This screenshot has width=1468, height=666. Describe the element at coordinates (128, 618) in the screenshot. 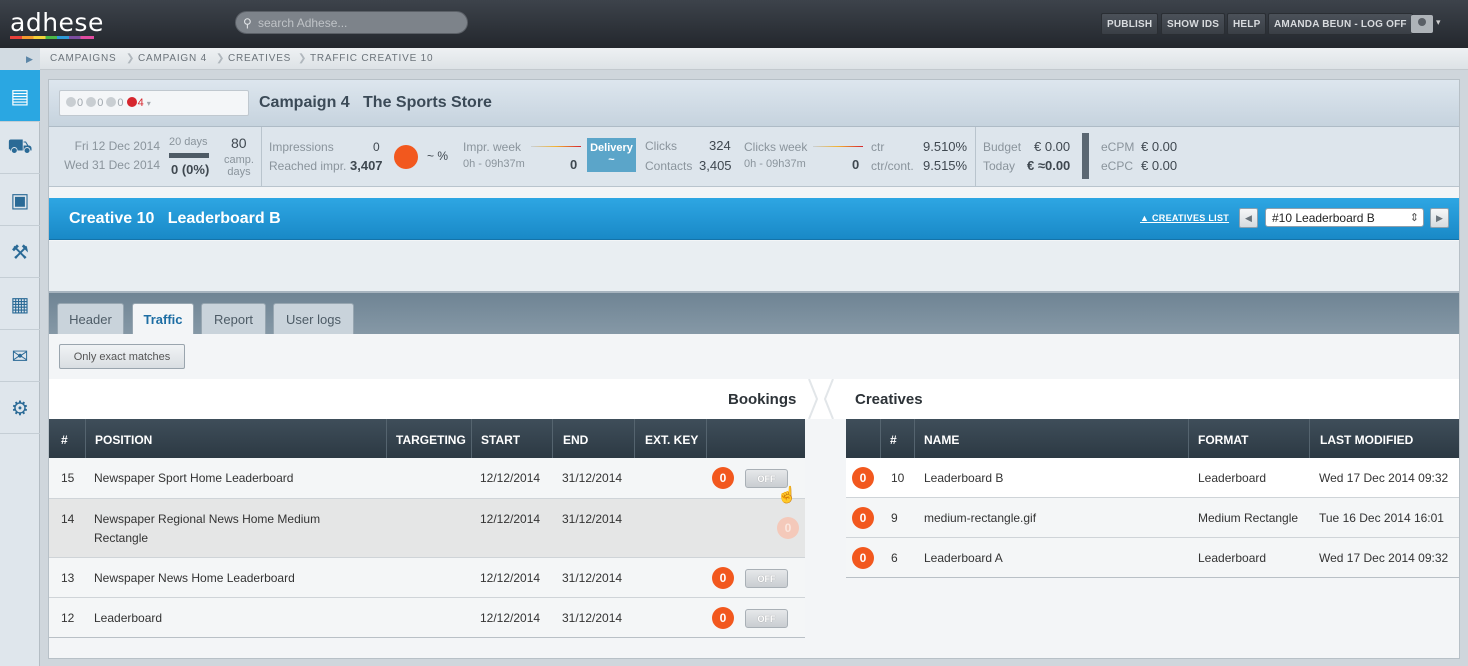

I see `row-position: Leaderboard` at that location.